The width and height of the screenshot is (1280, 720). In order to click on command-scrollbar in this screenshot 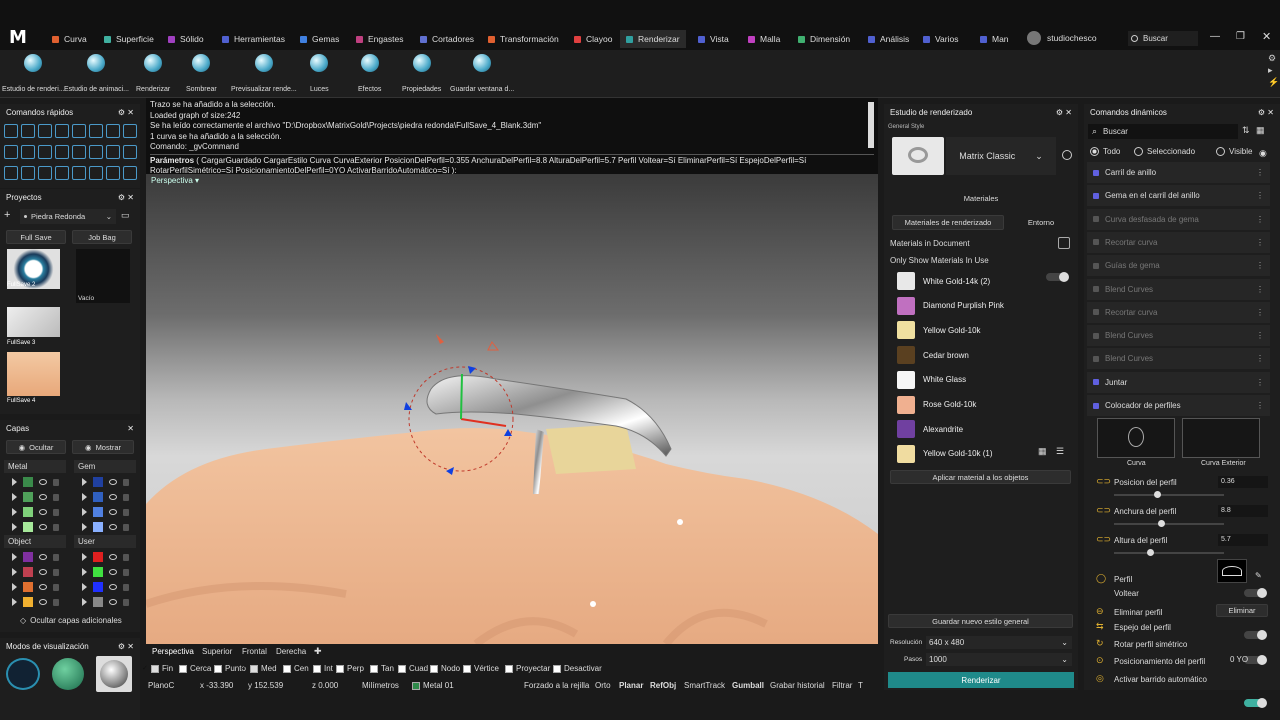, I will do `click(871, 125)`.